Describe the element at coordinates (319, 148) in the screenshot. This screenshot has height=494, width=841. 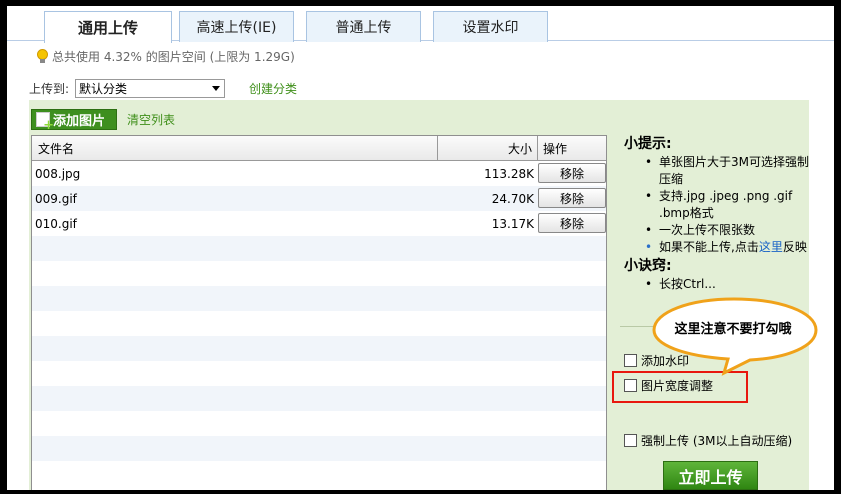
I see `table-header: 文件名 大小 操作` at that location.